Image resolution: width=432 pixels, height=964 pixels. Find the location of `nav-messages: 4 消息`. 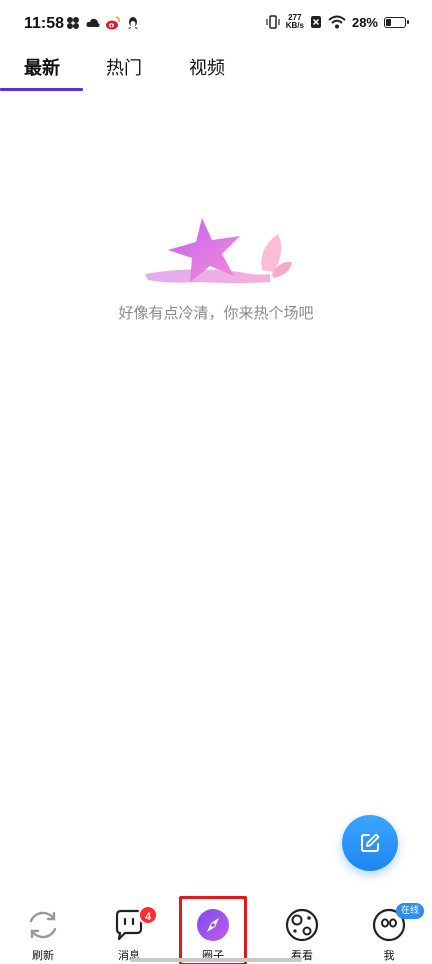

nav-messages: 4 消息 is located at coordinates (129, 929).